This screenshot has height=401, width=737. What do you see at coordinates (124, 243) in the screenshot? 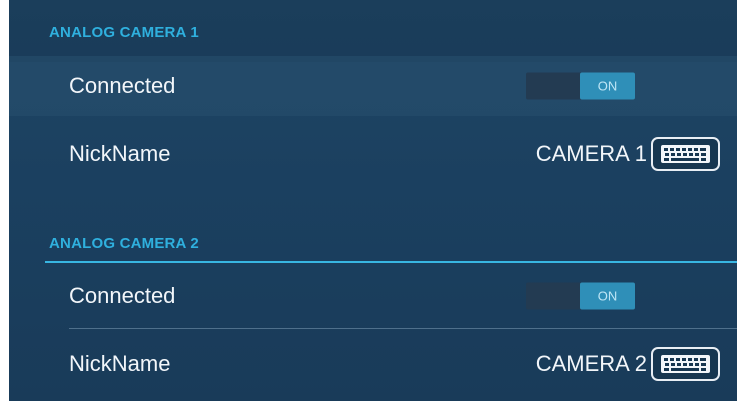
I see `section-title: ANALOG CAMERA 2` at bounding box center [124, 243].